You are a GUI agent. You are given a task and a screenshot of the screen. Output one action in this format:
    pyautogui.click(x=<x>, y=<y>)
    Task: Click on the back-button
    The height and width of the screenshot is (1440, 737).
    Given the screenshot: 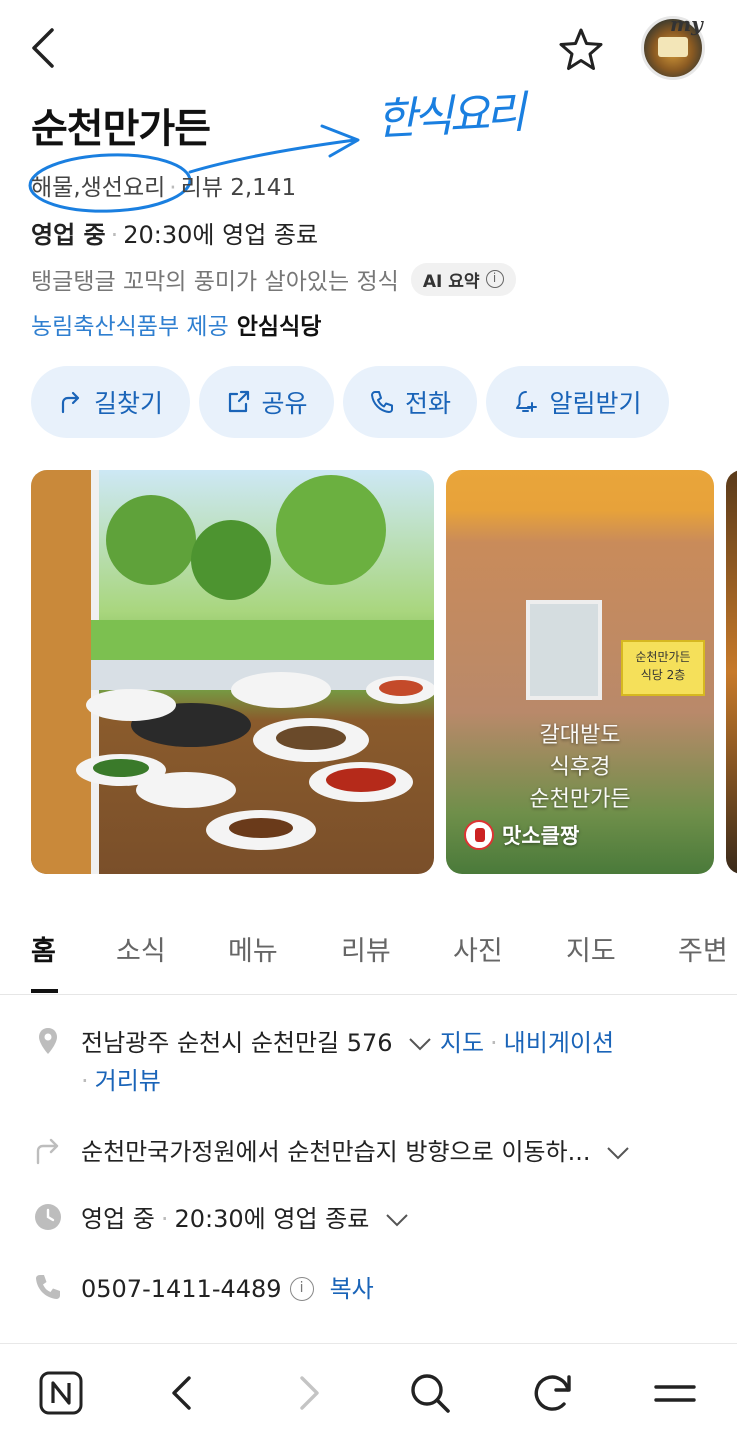 What is the action you would take?
    pyautogui.click(x=46, y=48)
    